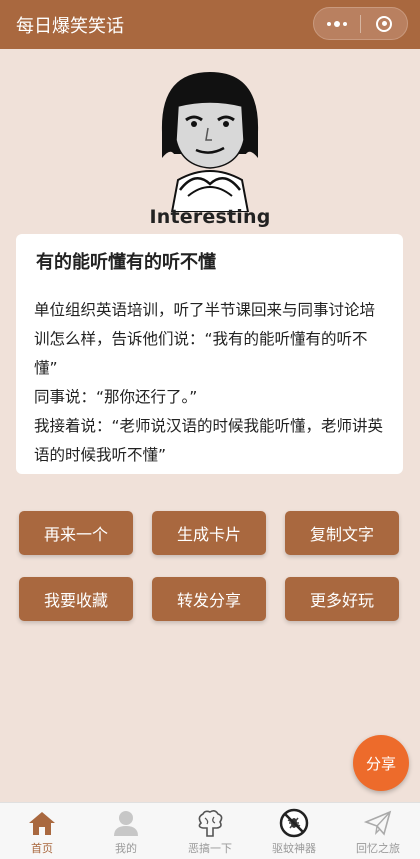 The image size is (420, 859). I want to click on share-fab-button: 分享, so click(381, 763).